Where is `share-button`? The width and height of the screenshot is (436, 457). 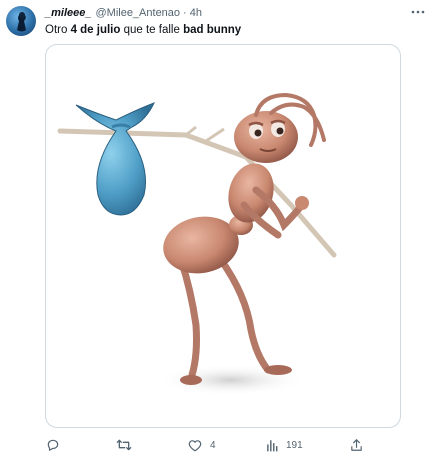 share-button is located at coordinates (356, 445).